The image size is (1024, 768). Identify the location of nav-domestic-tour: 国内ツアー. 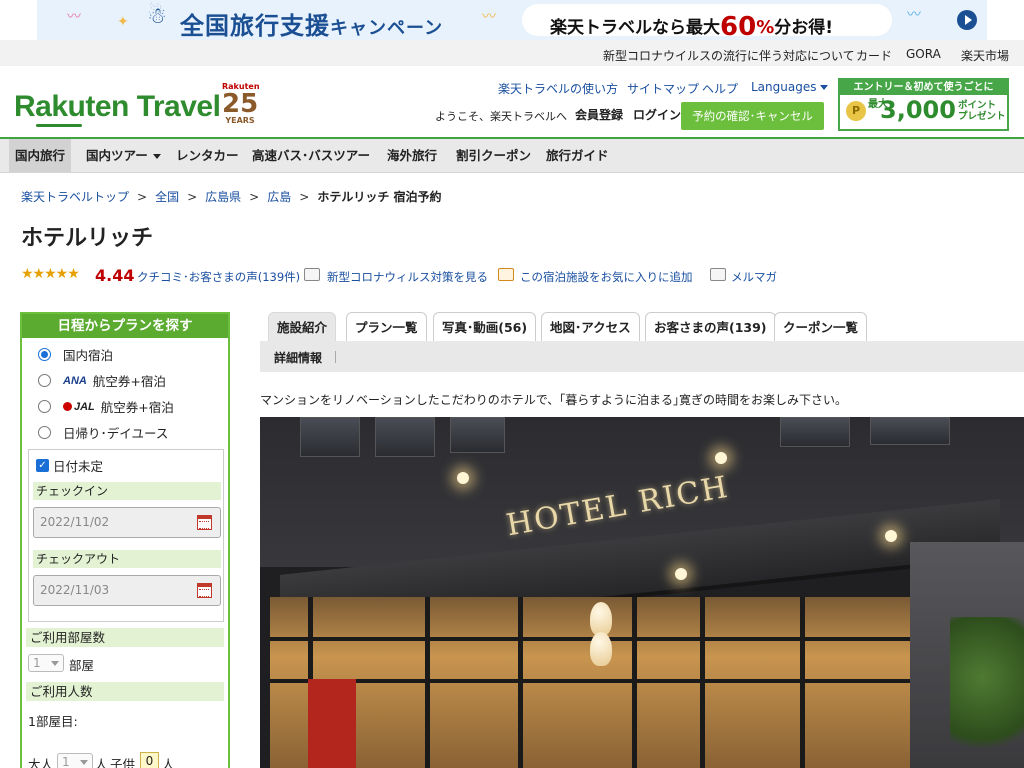
(123, 155).